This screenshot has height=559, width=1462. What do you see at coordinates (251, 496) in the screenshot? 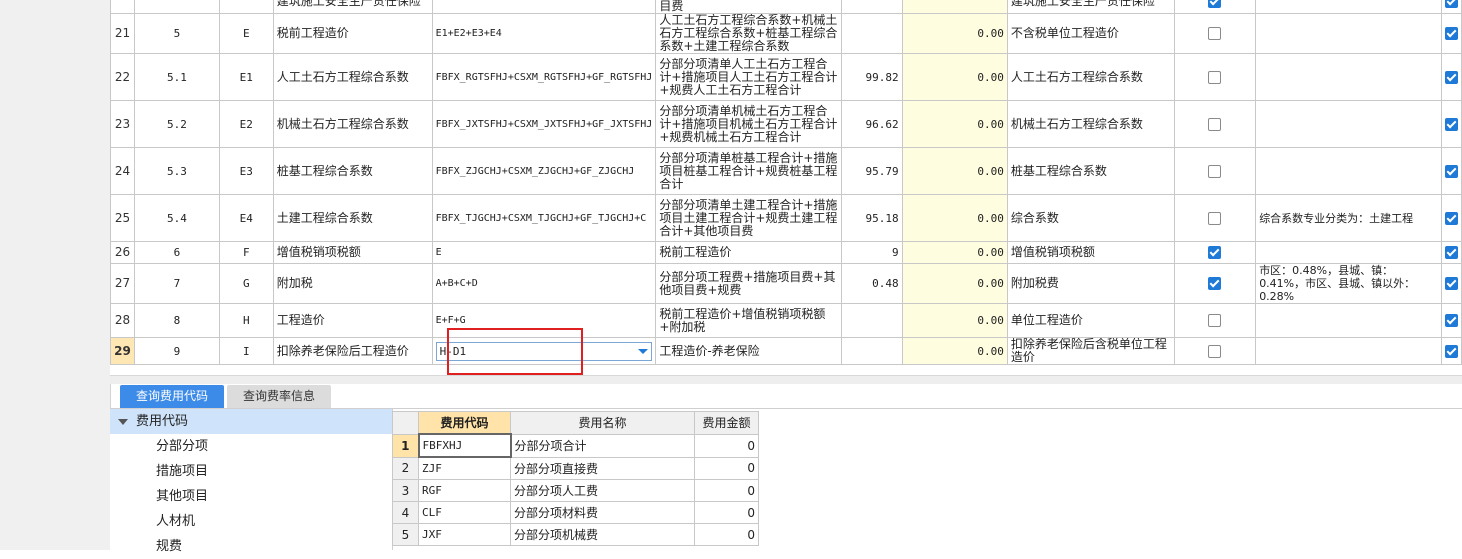
I see `tree-item: 其他项目` at bounding box center [251, 496].